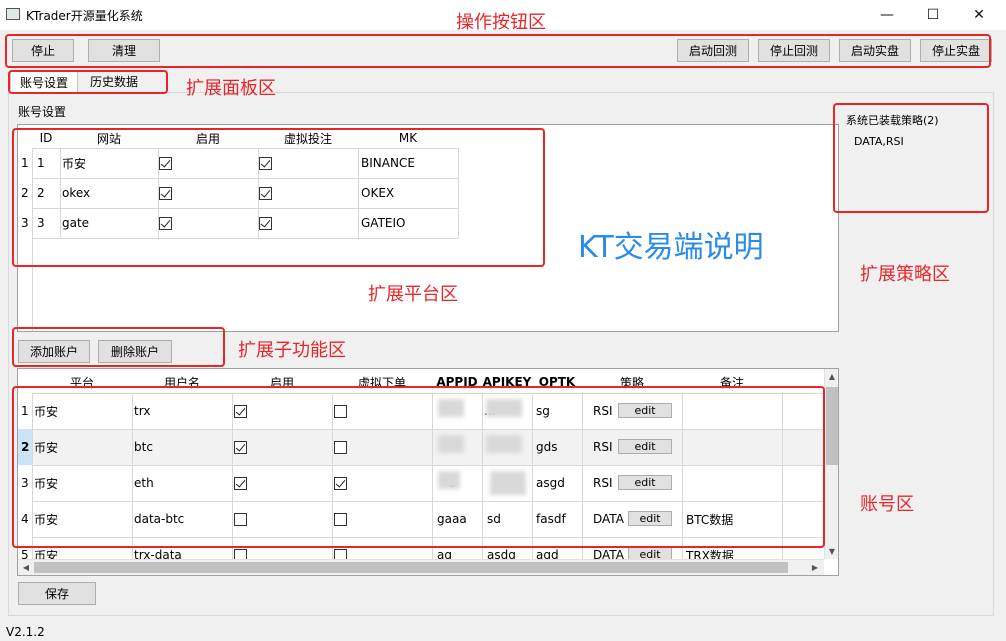 The width and height of the screenshot is (1006, 641). Describe the element at coordinates (292, 350) in the screenshot. I see `annotation-subfunction-area: 扩展子功能区` at that location.